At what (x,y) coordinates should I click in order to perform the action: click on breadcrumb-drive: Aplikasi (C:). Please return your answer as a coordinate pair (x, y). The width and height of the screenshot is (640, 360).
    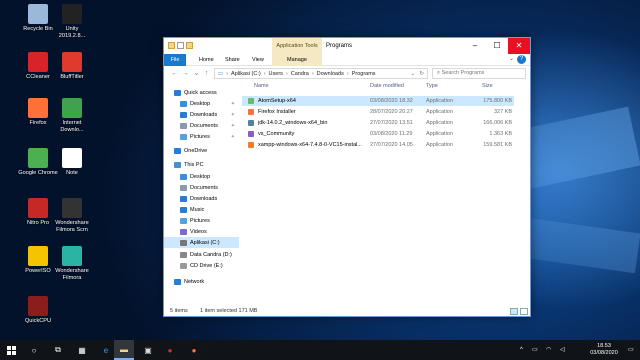
    Looking at the image, I should click on (246, 74).